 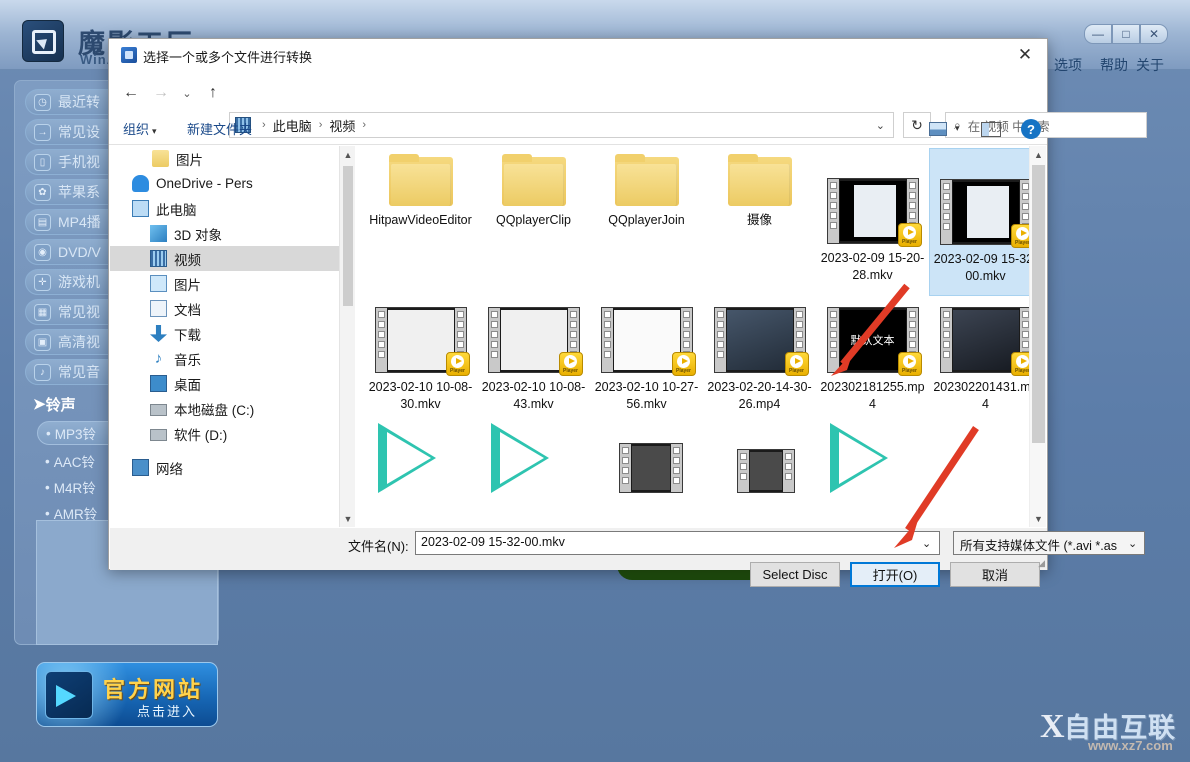 I want to click on menu-item-help: 帮助, so click(x=1114, y=65).